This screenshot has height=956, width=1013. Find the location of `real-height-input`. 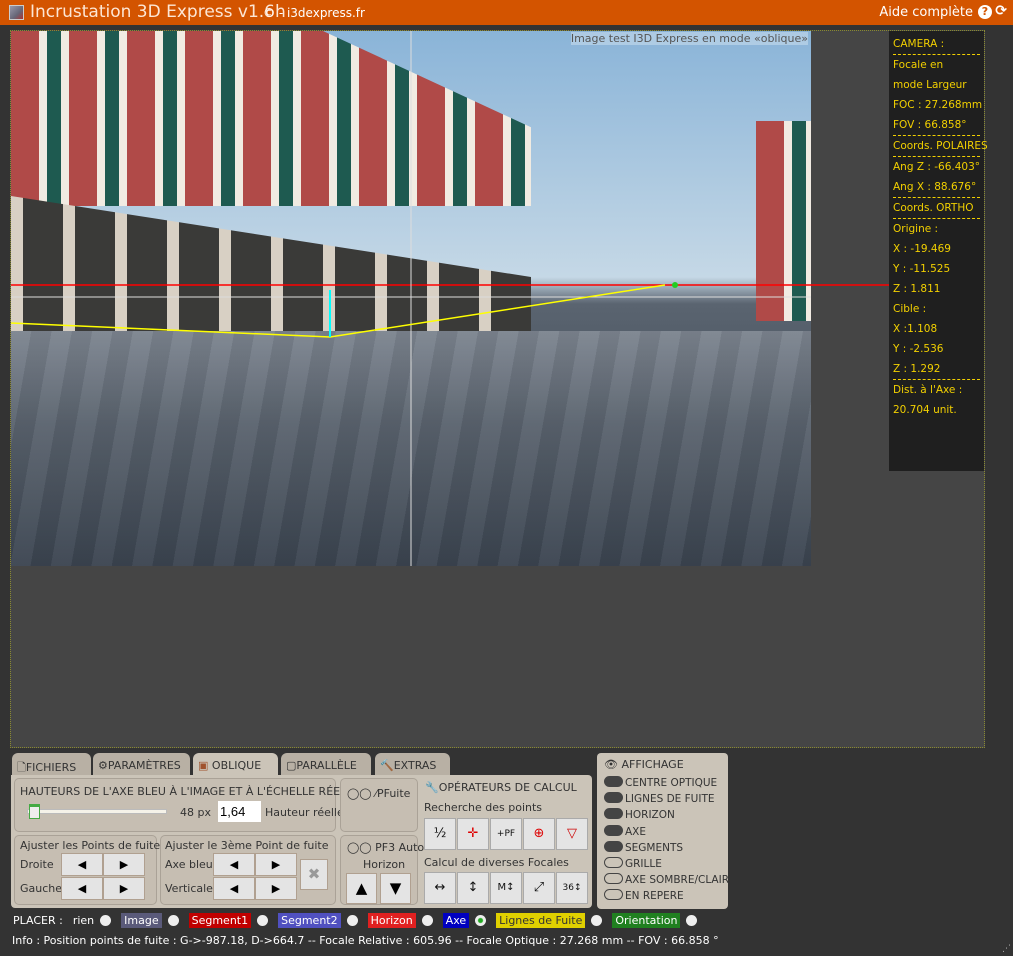

real-height-input is located at coordinates (239, 811).